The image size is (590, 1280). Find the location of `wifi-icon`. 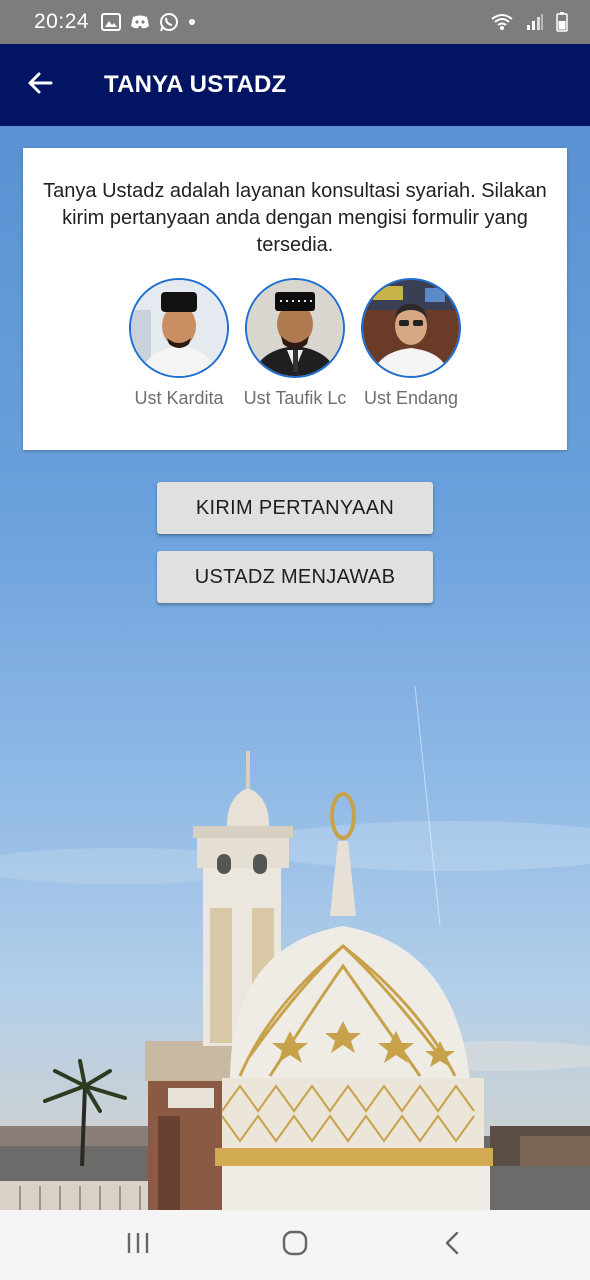

wifi-icon is located at coordinates (502, 22).